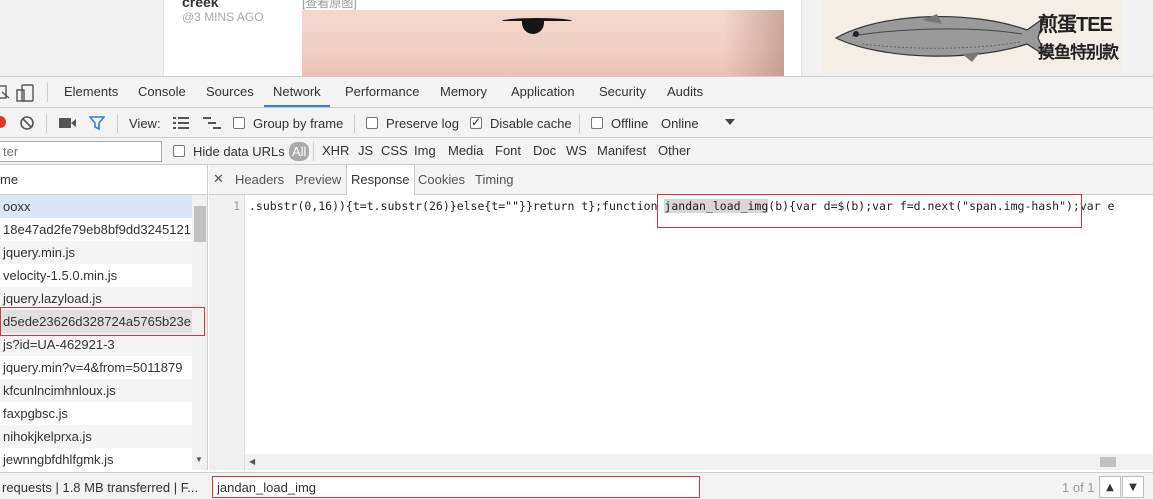  What do you see at coordinates (531, 123) in the screenshot?
I see `disable-cache-label: Disable cache` at bounding box center [531, 123].